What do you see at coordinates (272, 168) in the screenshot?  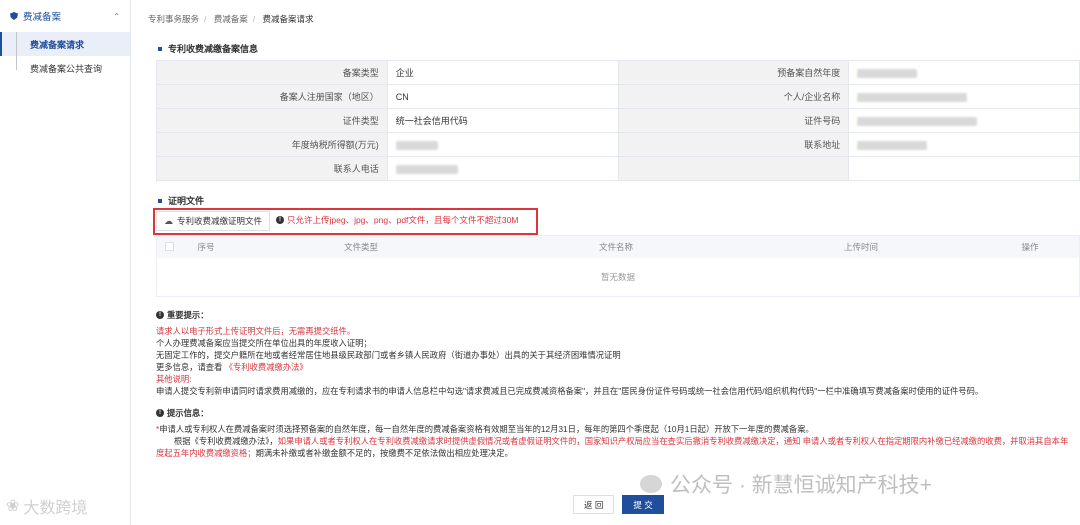 I see `field-label: 联系人电话` at bounding box center [272, 168].